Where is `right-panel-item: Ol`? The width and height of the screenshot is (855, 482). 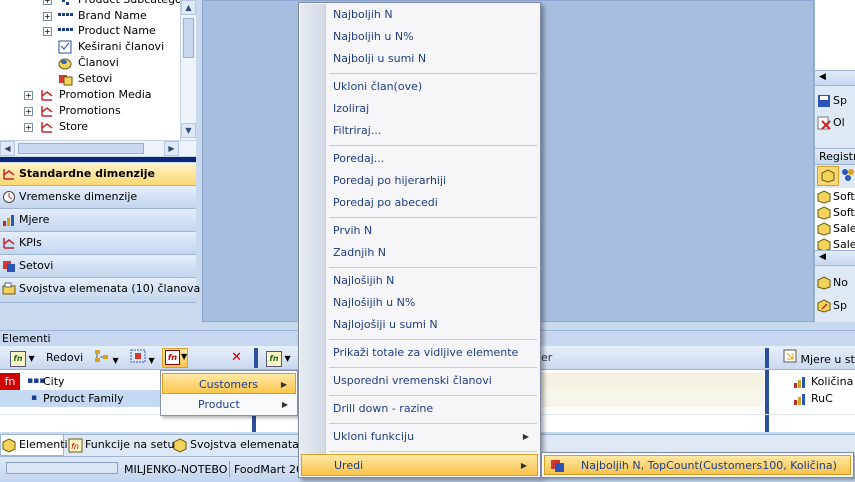 right-panel-item: Ol is located at coordinates (831, 123).